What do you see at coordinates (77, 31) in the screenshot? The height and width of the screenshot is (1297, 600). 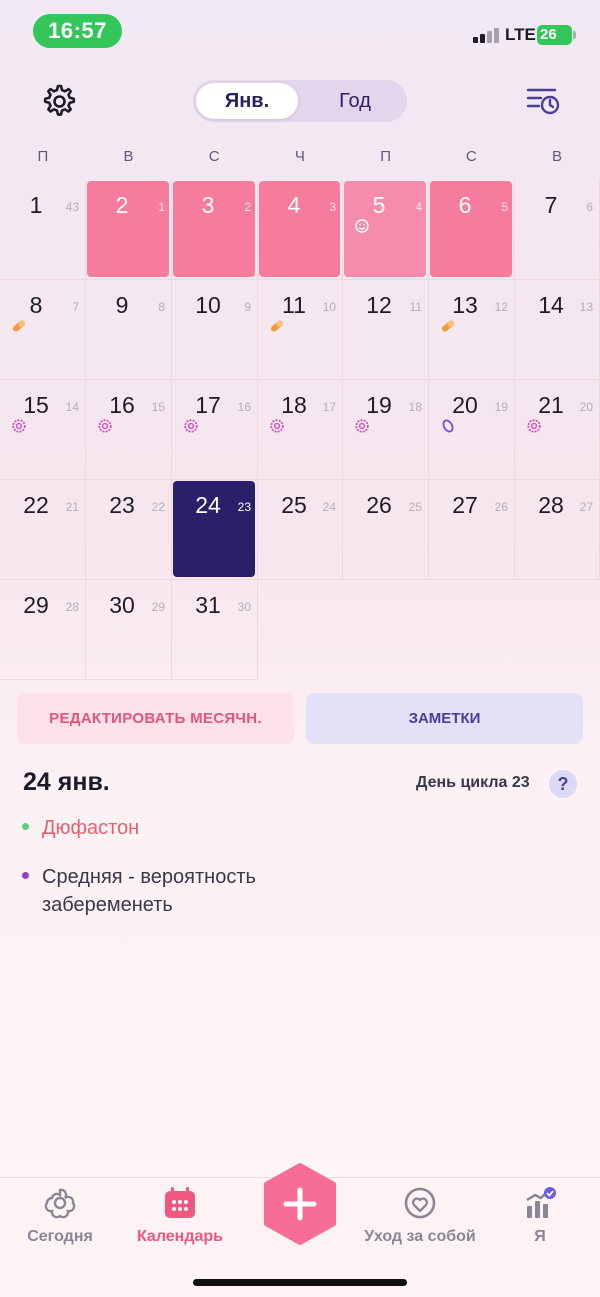 I see `status-time: 16:57` at bounding box center [77, 31].